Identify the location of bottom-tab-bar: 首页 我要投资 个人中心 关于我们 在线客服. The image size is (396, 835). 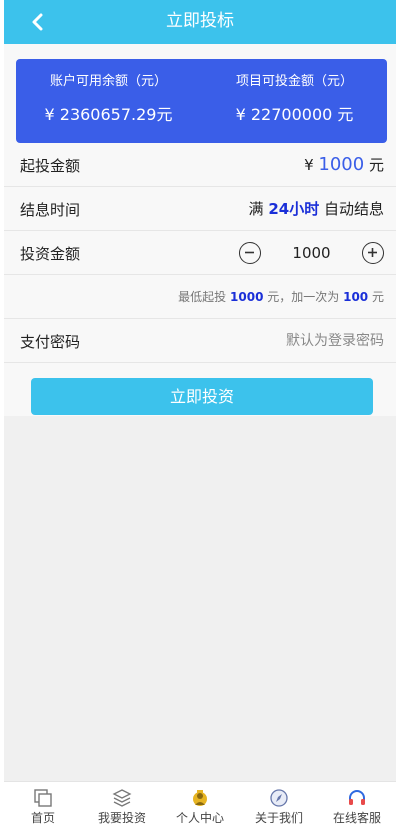
(200, 808).